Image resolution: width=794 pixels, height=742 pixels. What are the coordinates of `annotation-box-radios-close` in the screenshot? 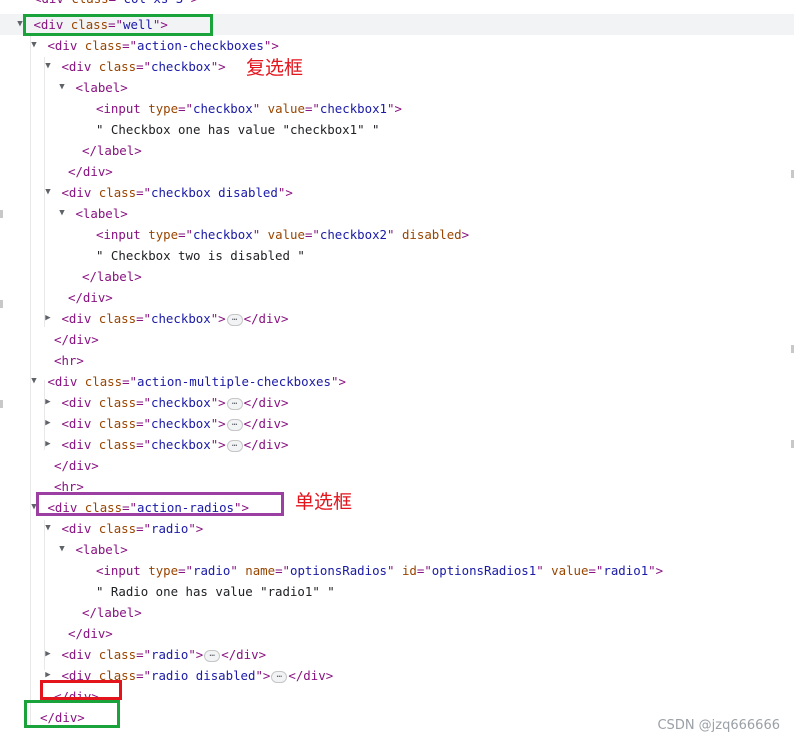 It's located at (81, 690).